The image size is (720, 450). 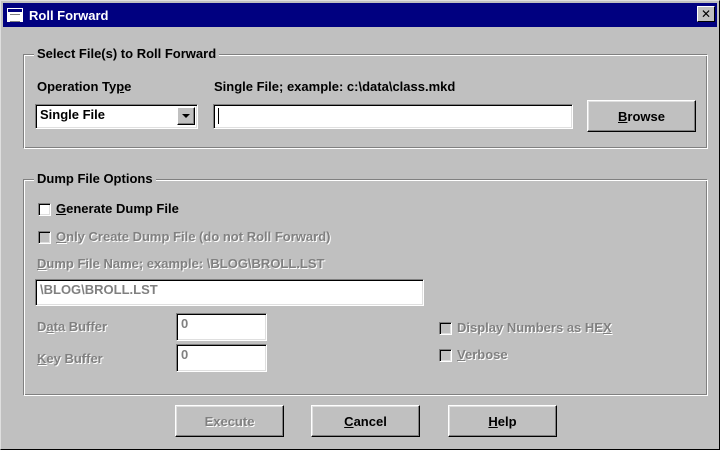 I want to click on generate-dump-file-label: Generate Dump File, so click(x=117, y=208).